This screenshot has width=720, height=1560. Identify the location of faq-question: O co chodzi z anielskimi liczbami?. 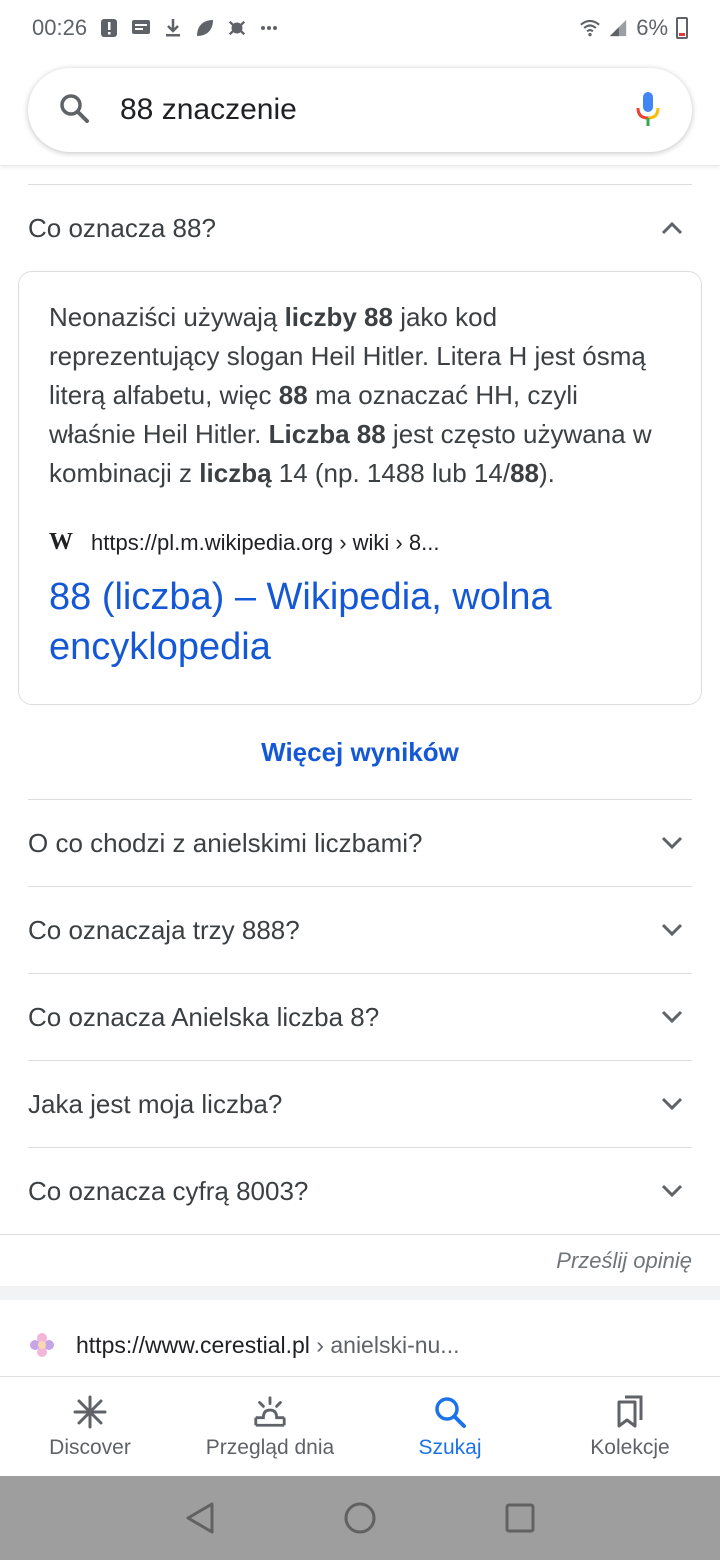
(360, 843).